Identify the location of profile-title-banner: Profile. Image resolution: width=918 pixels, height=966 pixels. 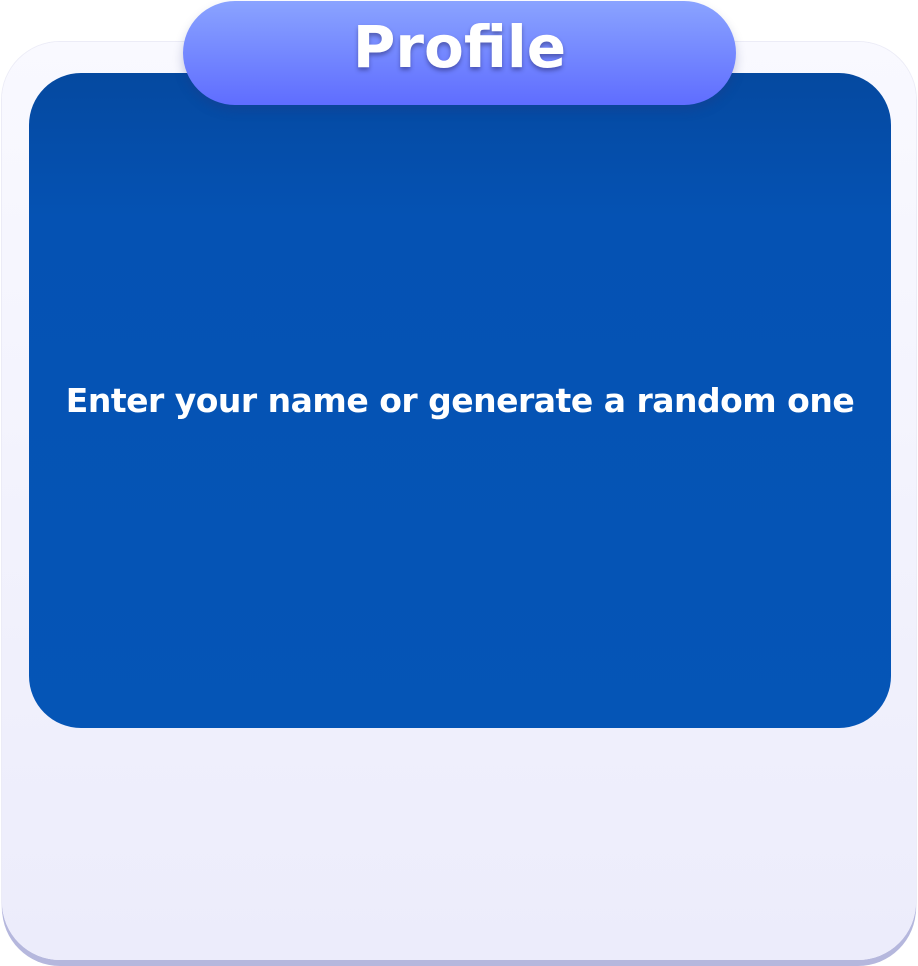
(459, 53).